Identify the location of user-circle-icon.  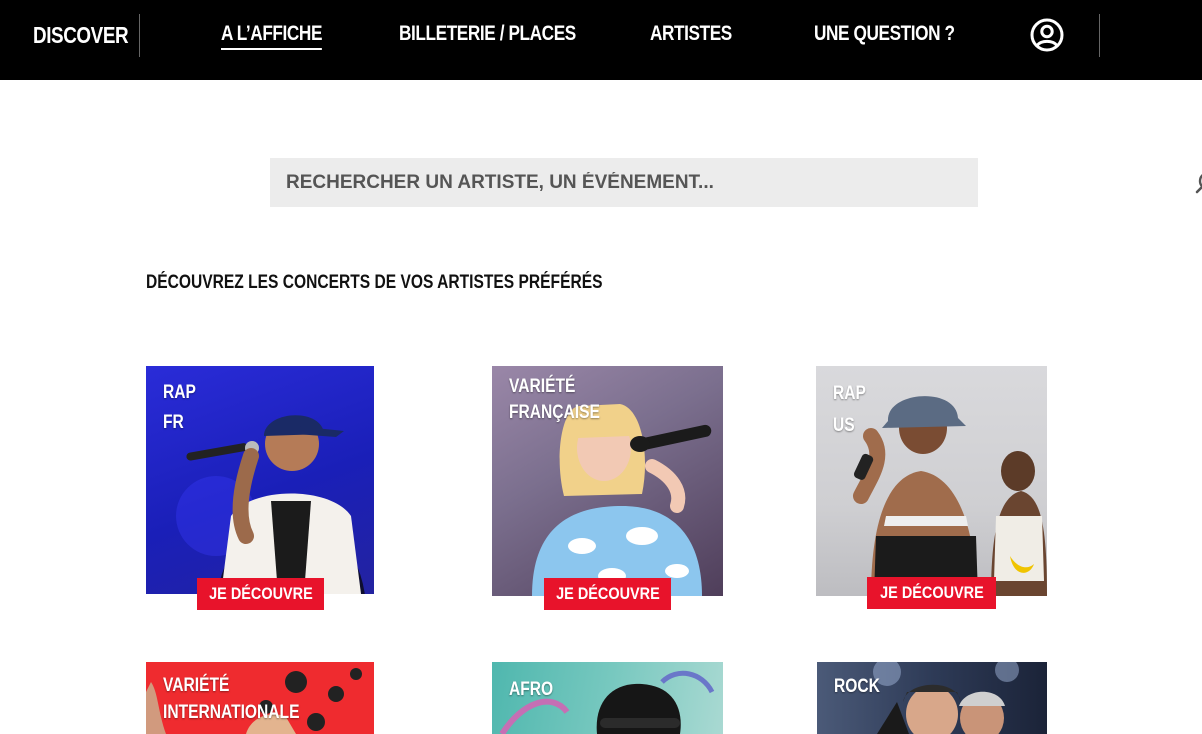
(1047, 35).